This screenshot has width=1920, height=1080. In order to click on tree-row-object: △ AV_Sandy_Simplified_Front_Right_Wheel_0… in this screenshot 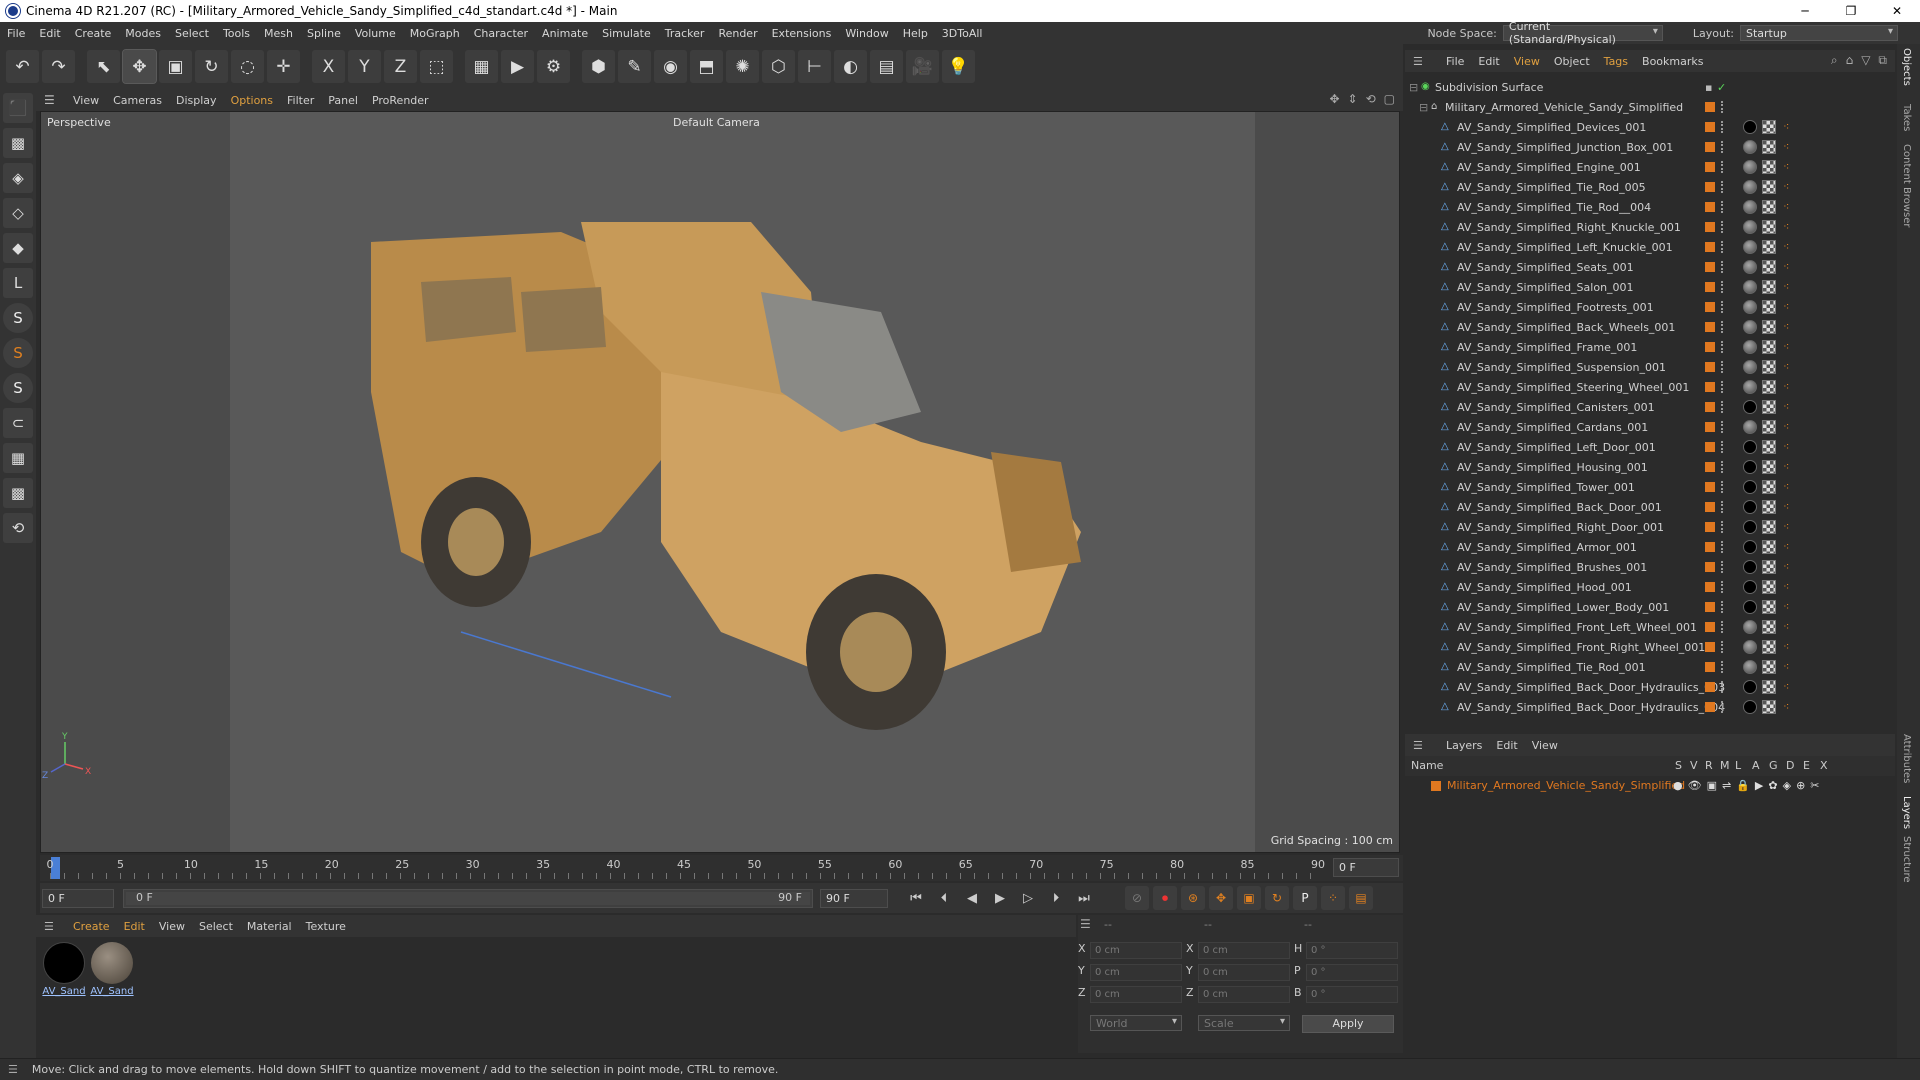, I will do `click(1650, 647)`.